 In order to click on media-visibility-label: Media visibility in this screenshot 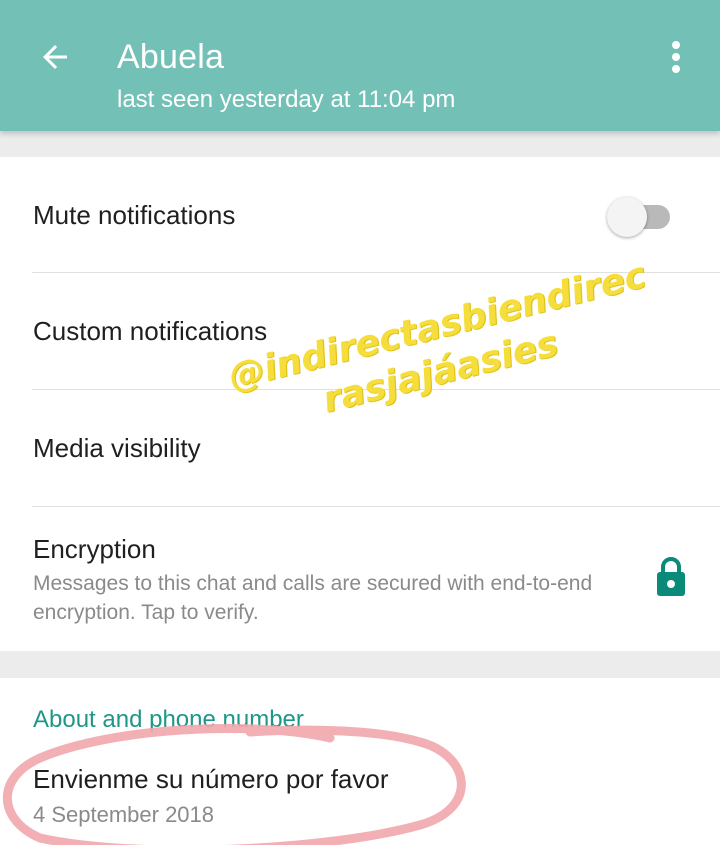, I will do `click(117, 448)`.